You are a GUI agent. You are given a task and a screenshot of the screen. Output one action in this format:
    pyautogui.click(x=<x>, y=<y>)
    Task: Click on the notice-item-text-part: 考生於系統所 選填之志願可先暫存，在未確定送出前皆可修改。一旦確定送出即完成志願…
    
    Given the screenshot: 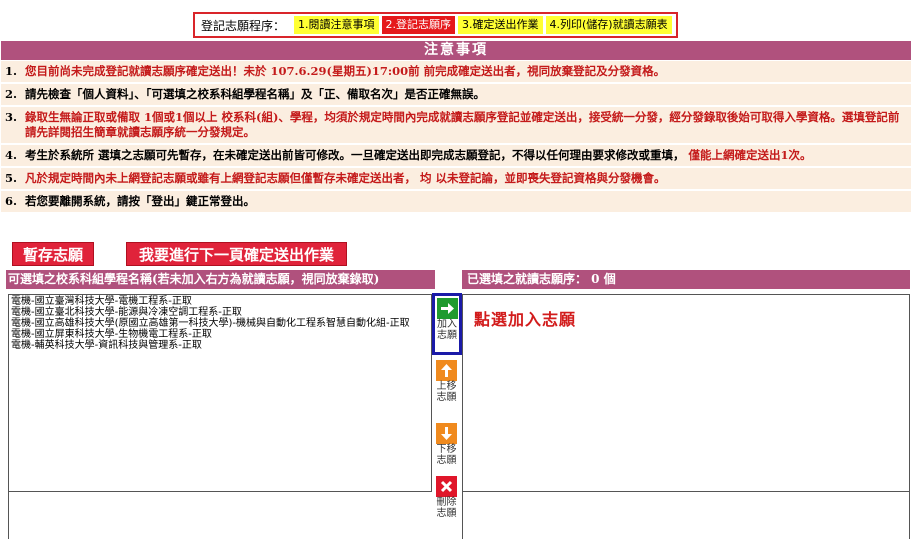 What is the action you would take?
    pyautogui.click(x=355, y=155)
    